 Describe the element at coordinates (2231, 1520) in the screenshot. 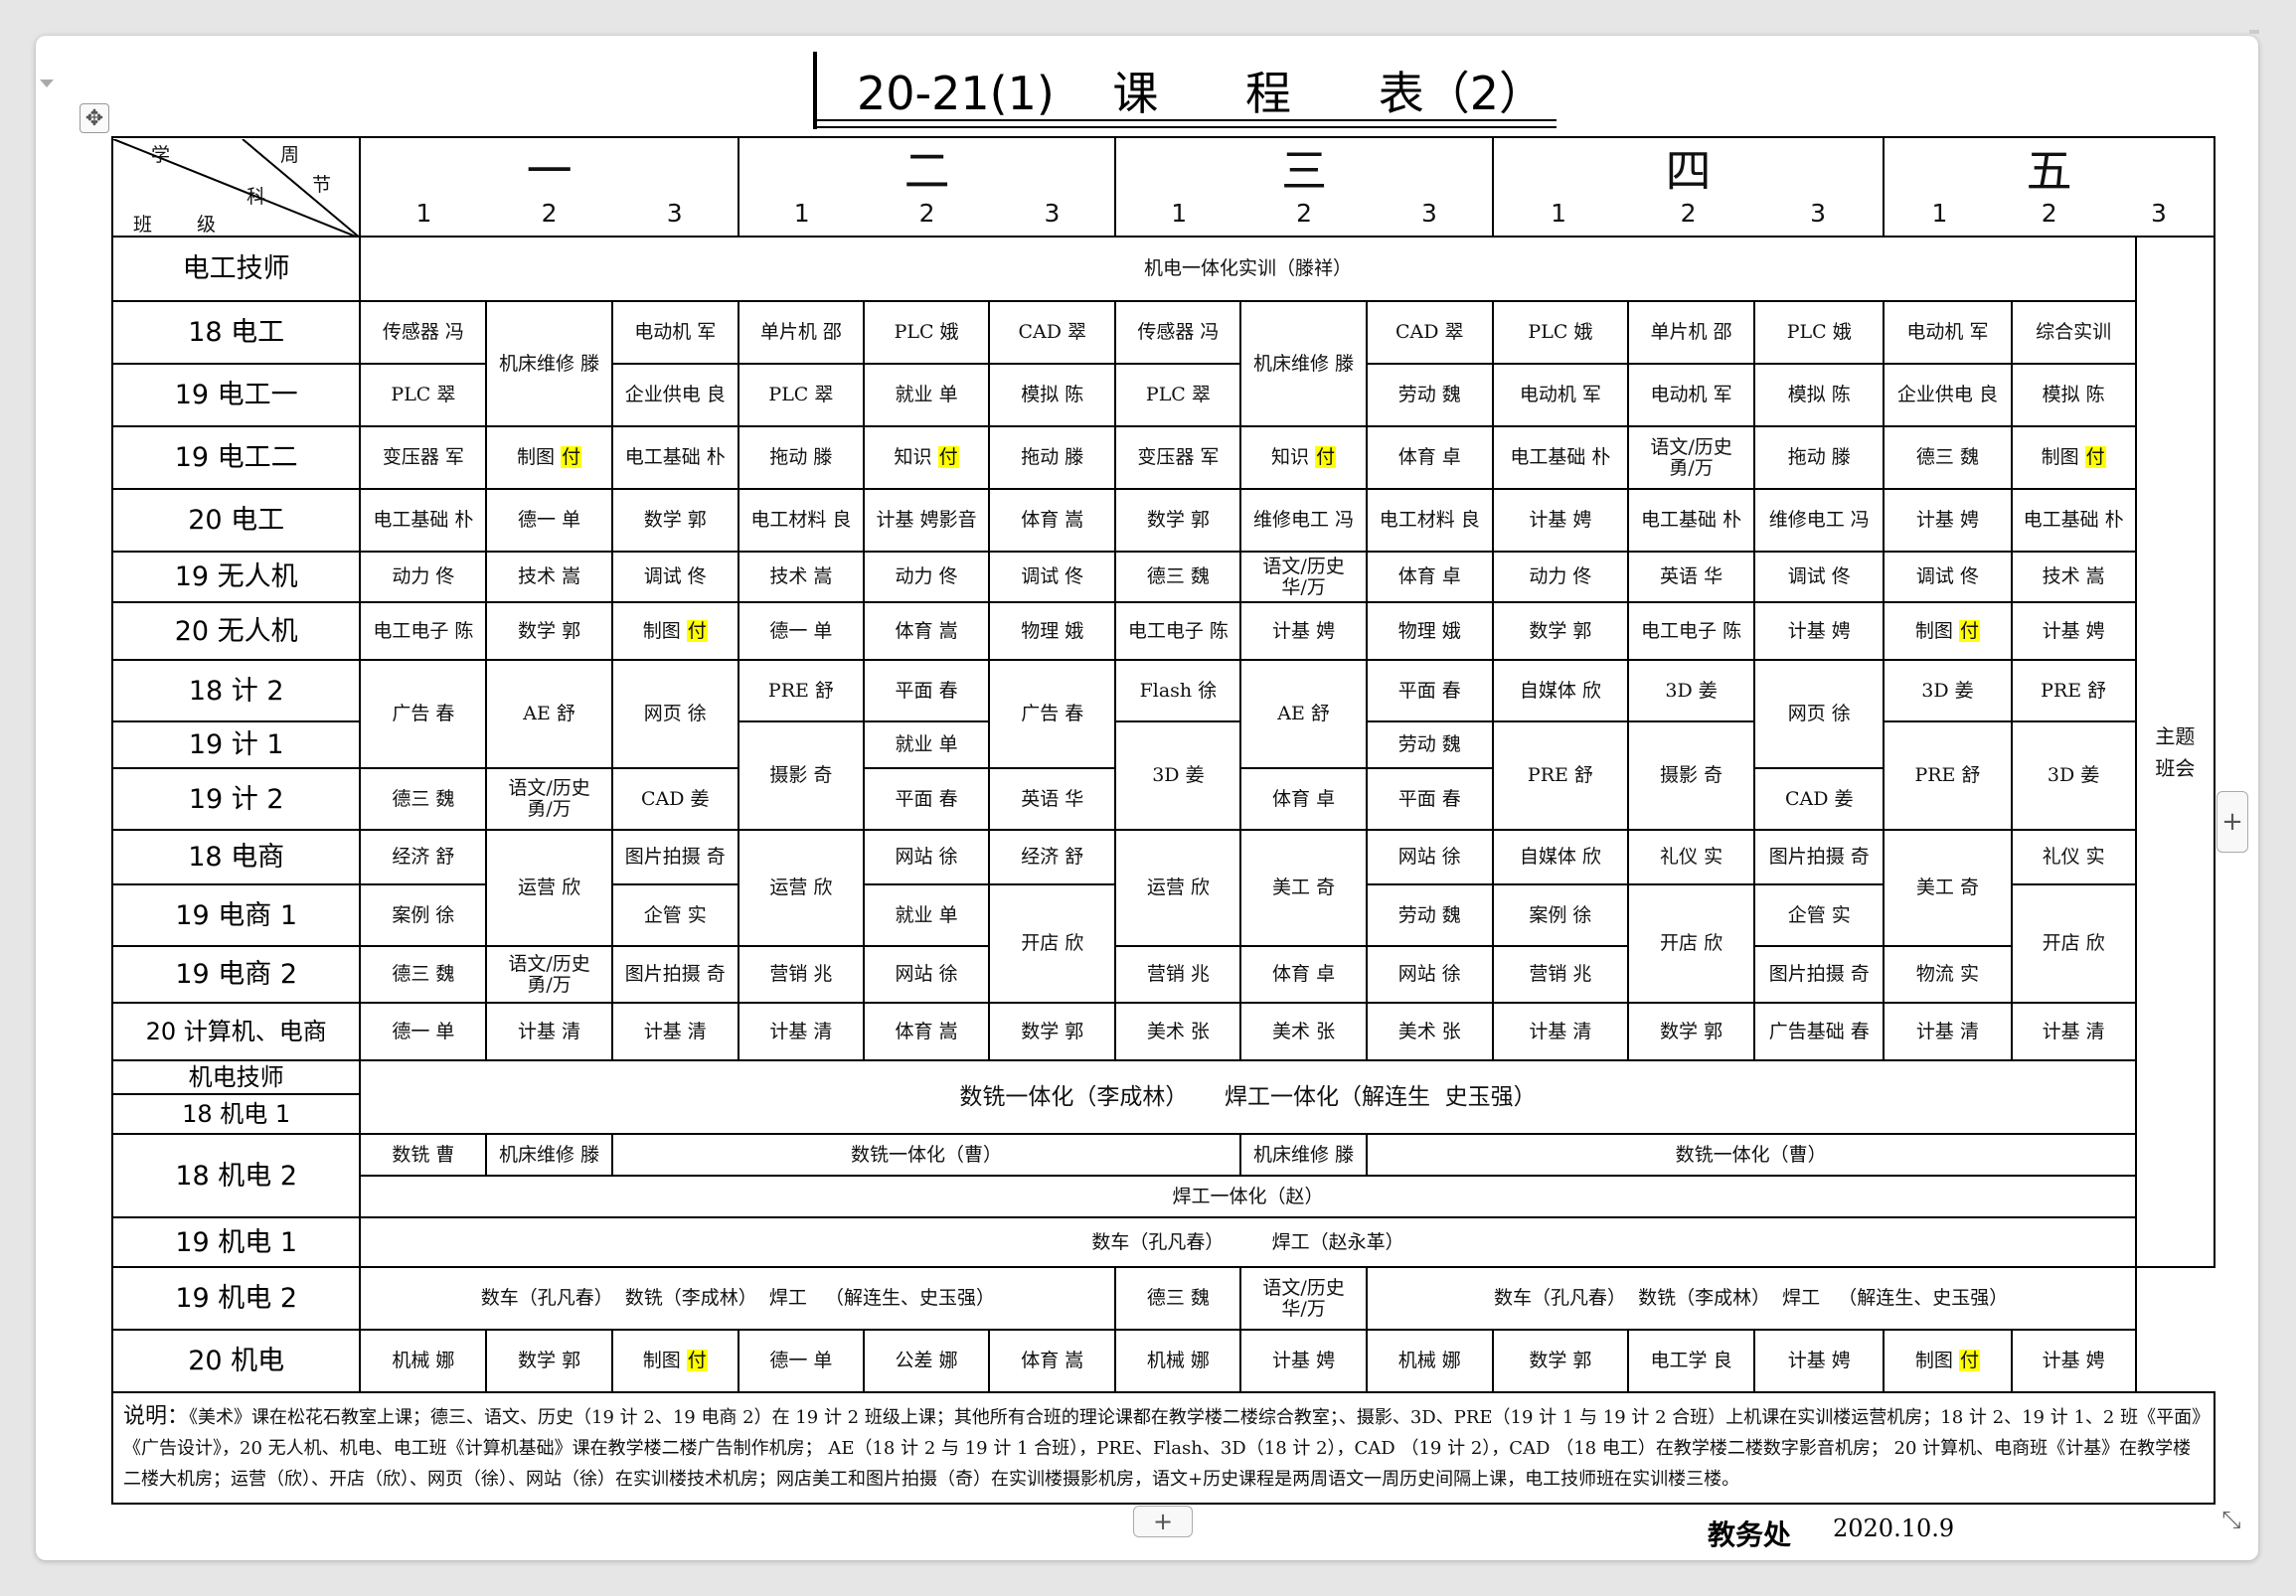

I see `table-resize-icon: ⤡` at that location.